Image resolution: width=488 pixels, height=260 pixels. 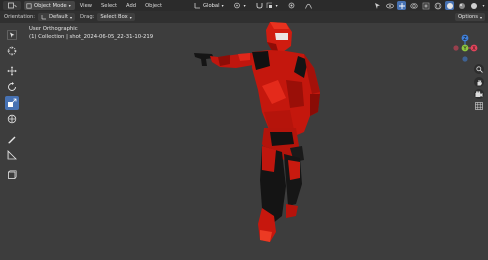 I want to click on 3d-cursor-icon, so click(x=12, y=51).